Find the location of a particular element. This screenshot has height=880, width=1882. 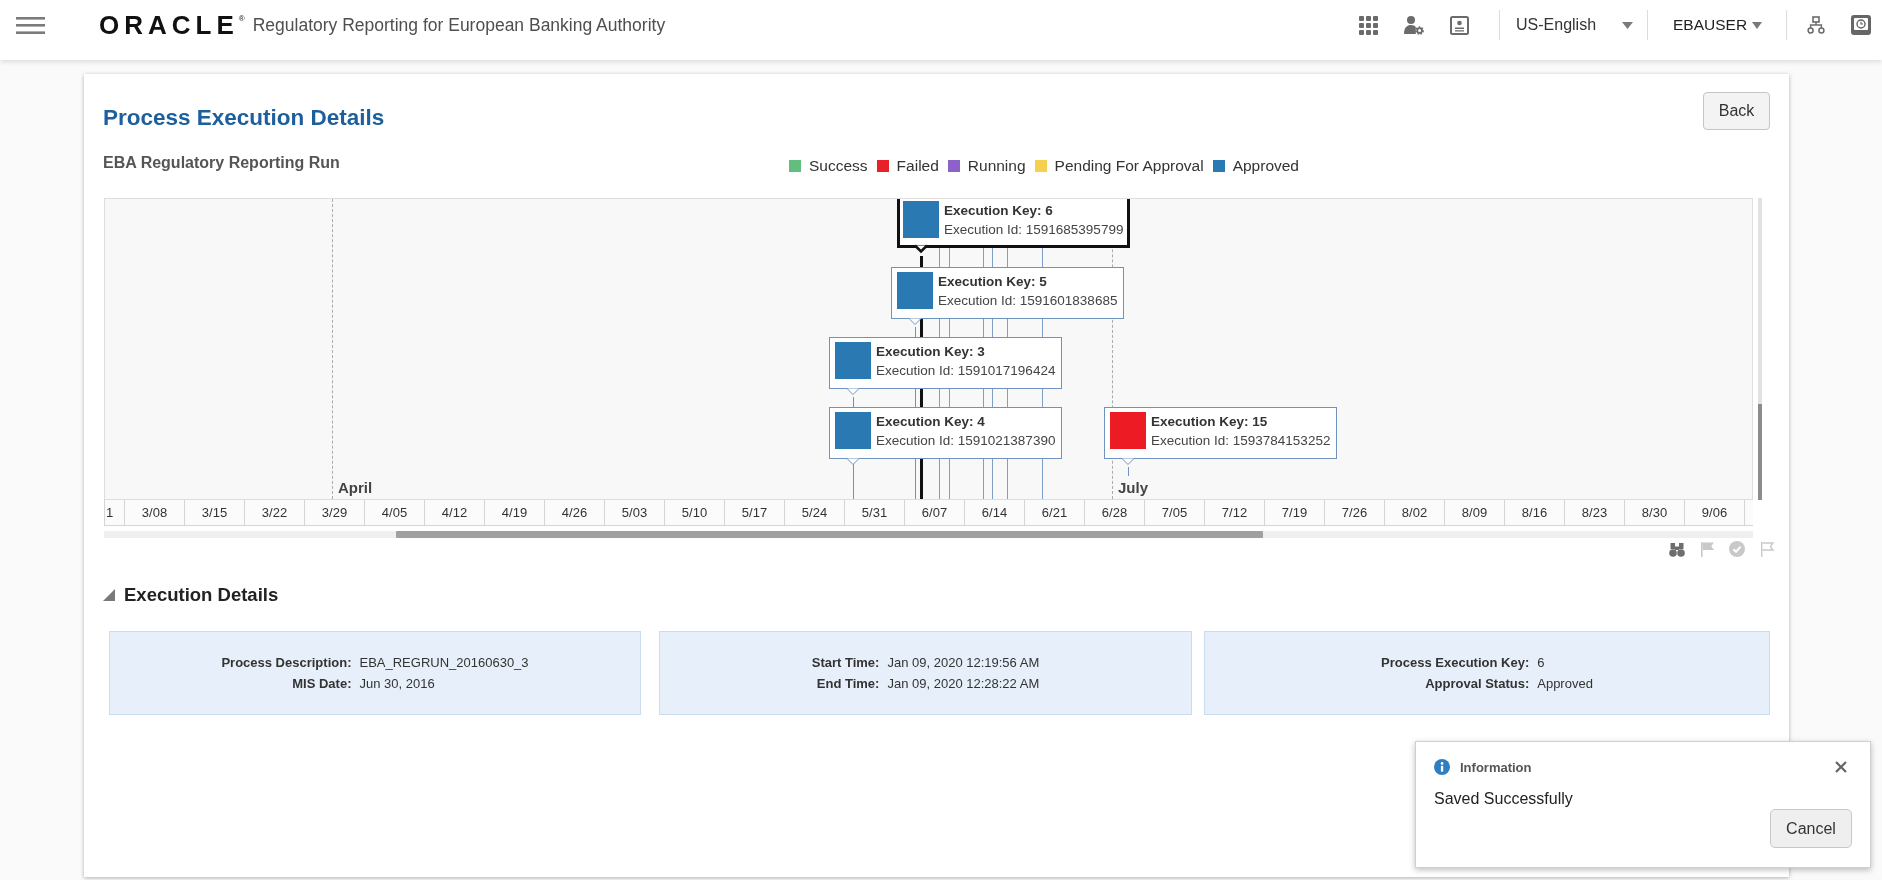

legend-label: Failed is located at coordinates (917, 166).